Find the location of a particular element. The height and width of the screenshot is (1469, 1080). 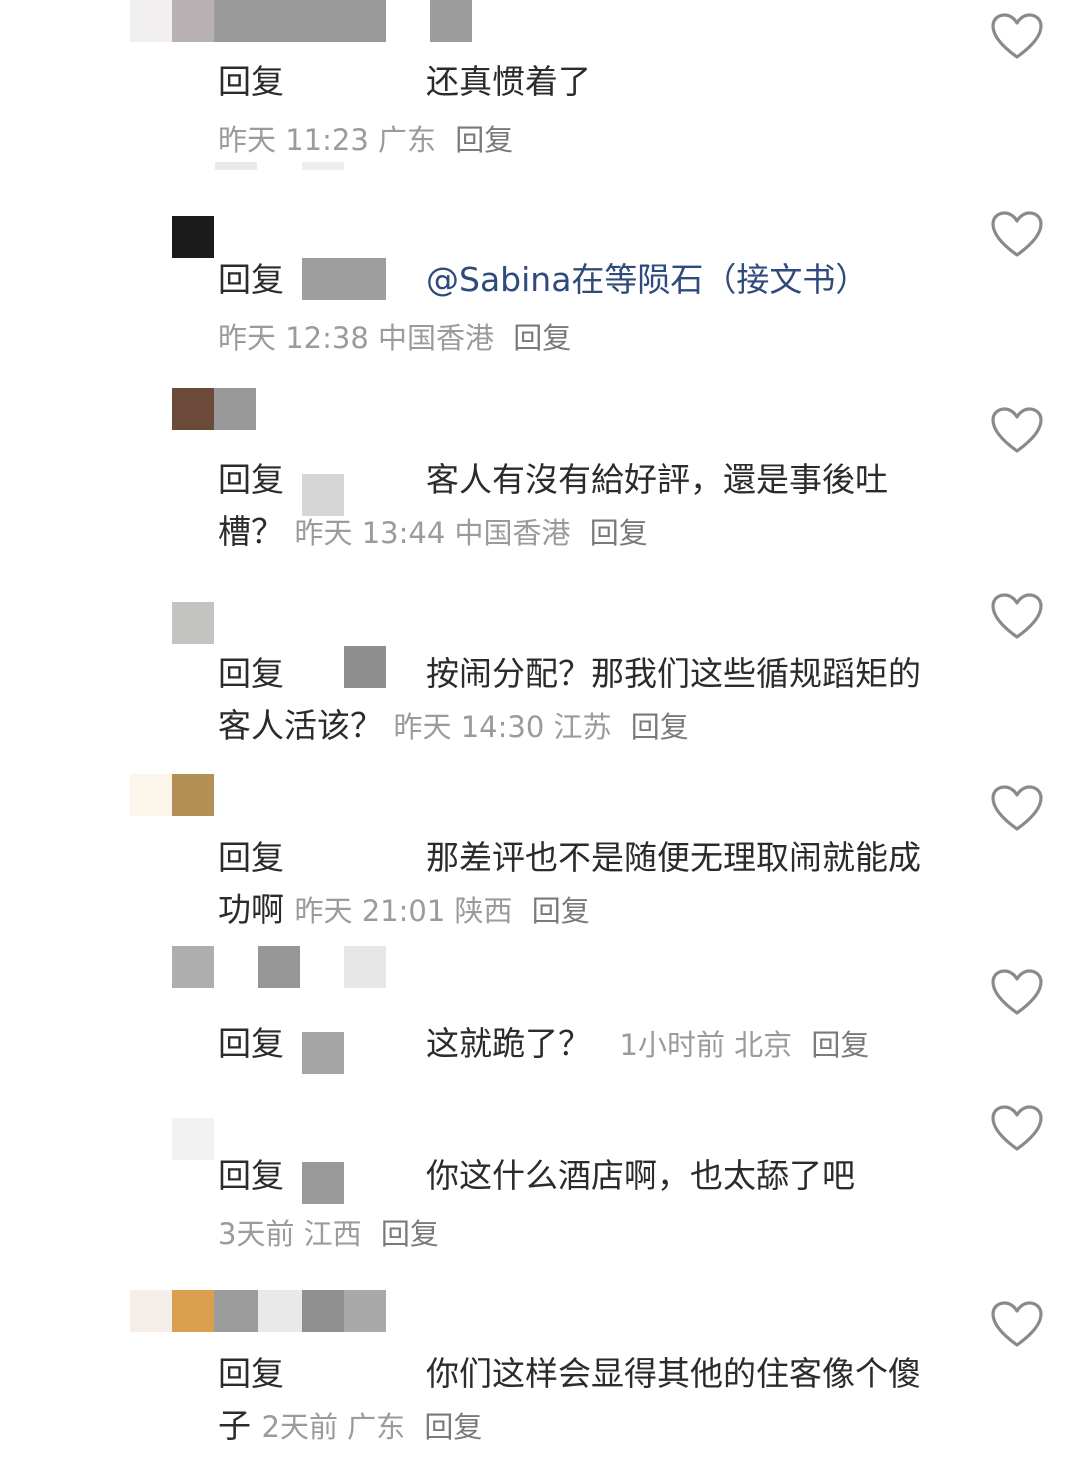

comment-text: 还真惯着了 is located at coordinates (508, 81).